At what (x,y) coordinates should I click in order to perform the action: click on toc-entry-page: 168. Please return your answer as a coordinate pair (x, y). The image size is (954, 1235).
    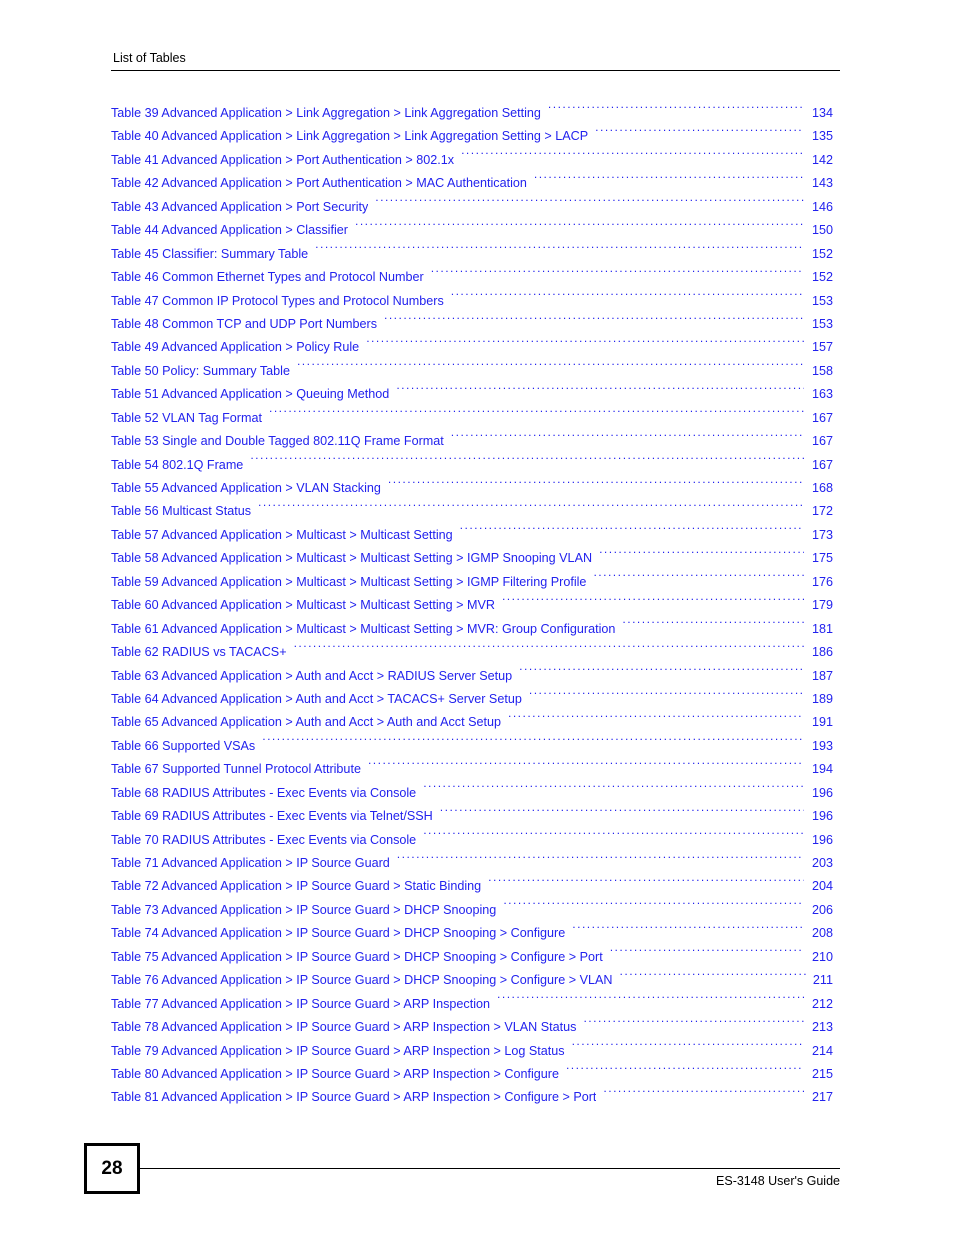
    Looking at the image, I should click on (822, 488).